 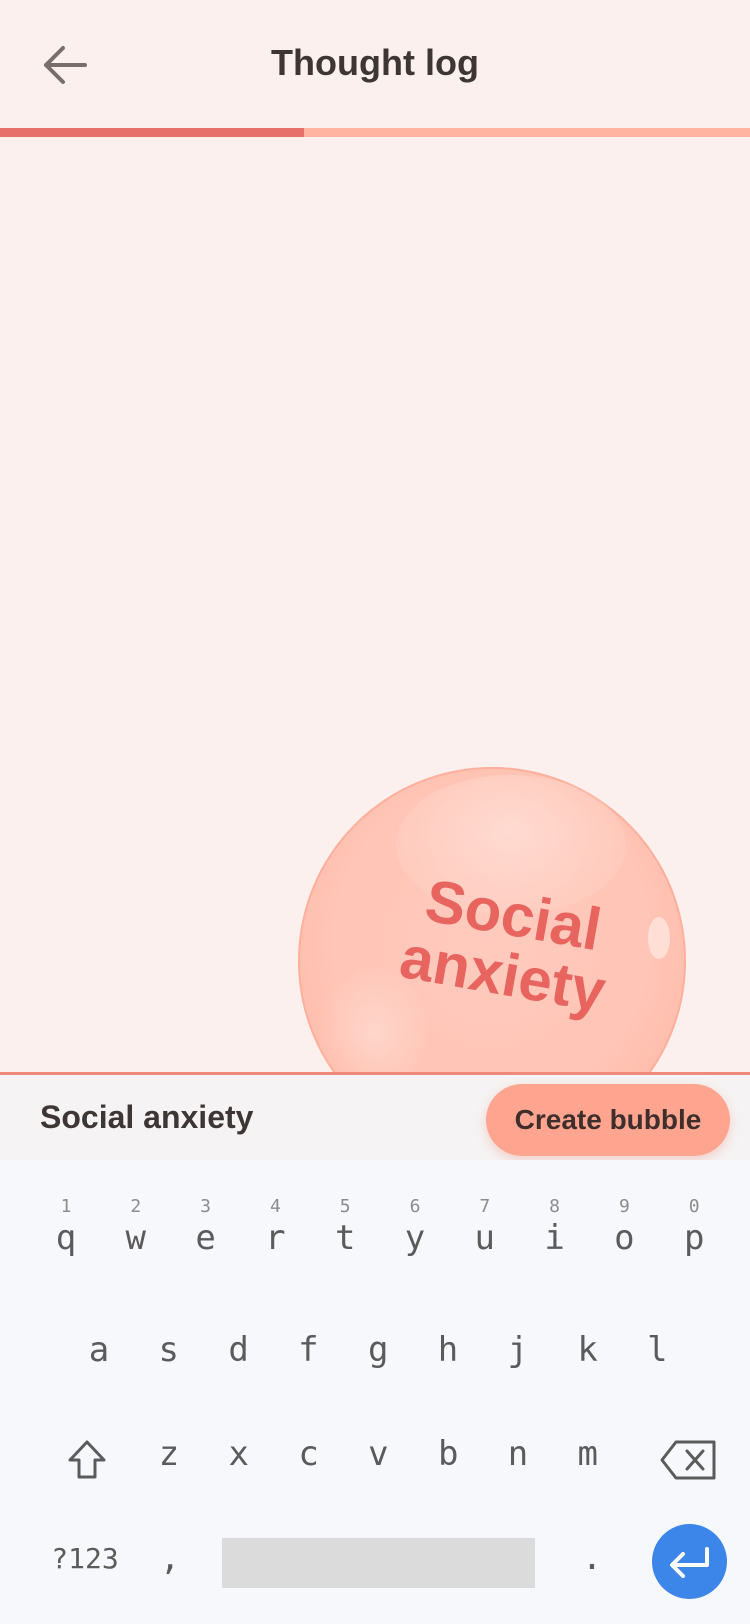 I want to click on backspace-icon, so click(x=688, y=1460).